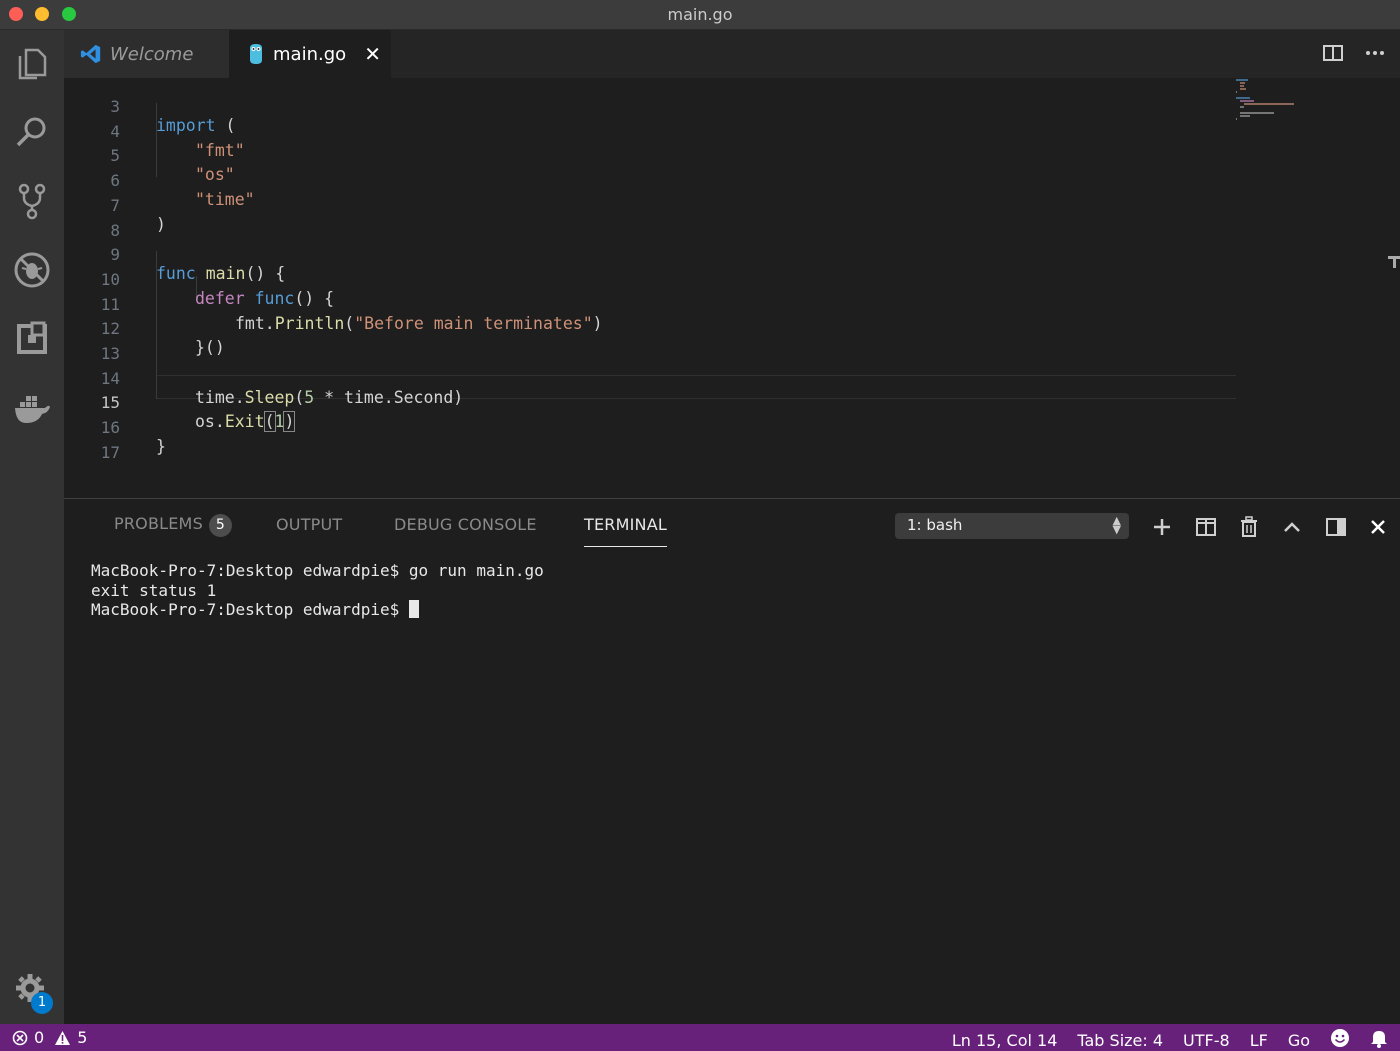 This screenshot has height=1051, width=1400. I want to click on tab-size: Tab Size: 4, so click(1120, 1040).